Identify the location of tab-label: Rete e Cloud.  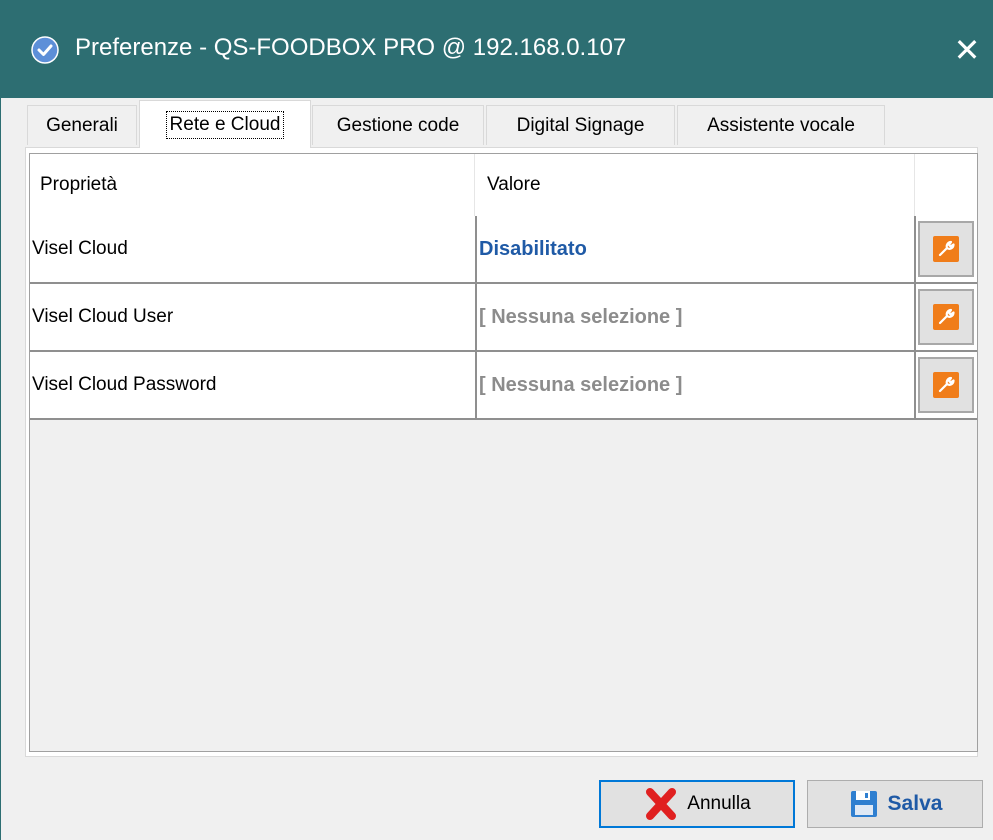
(225, 124).